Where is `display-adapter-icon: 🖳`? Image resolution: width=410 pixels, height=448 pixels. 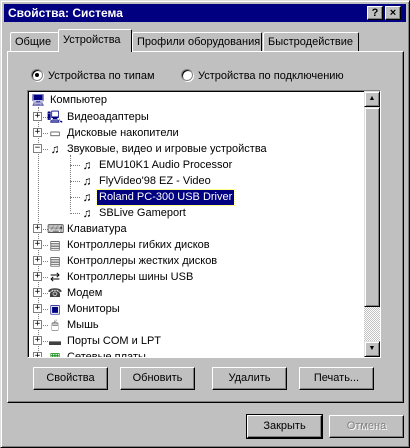
display-adapter-icon: 🖳 is located at coordinates (55, 117).